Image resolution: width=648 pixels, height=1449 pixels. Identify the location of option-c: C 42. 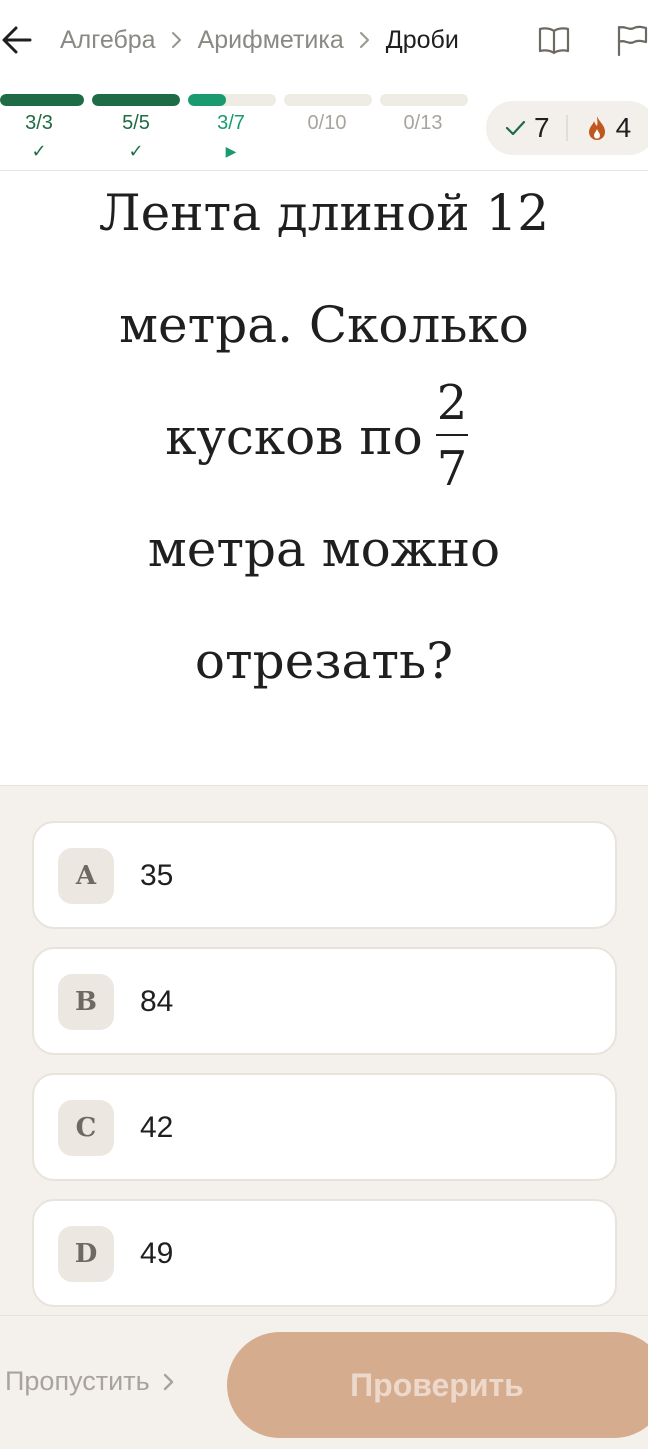
(324, 1127).